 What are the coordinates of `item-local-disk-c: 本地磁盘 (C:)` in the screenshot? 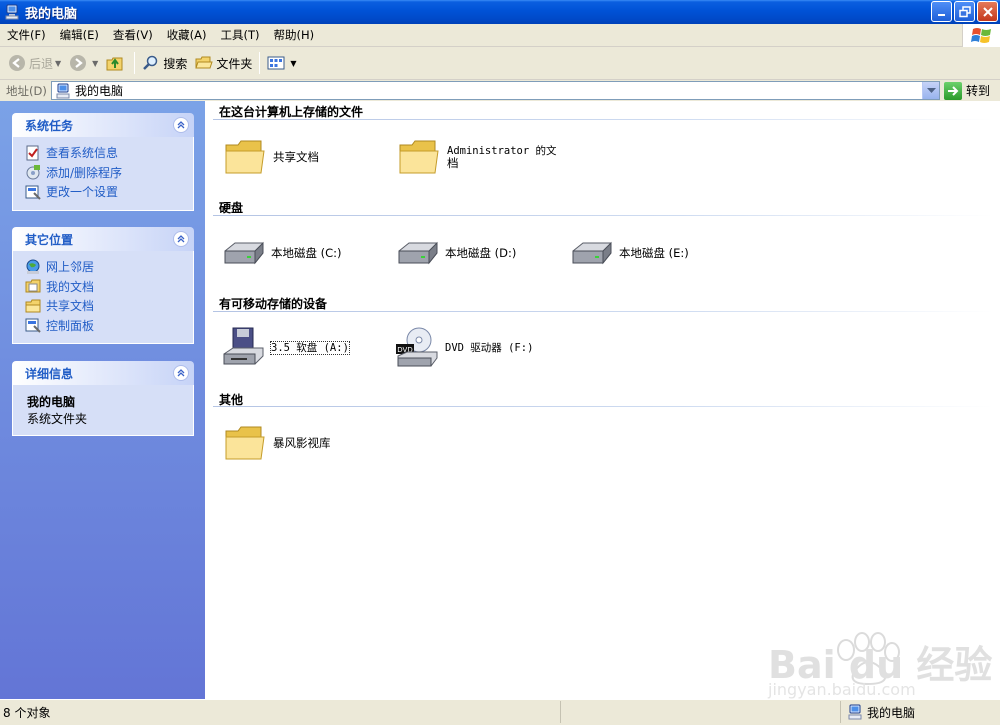 It's located at (281, 253).